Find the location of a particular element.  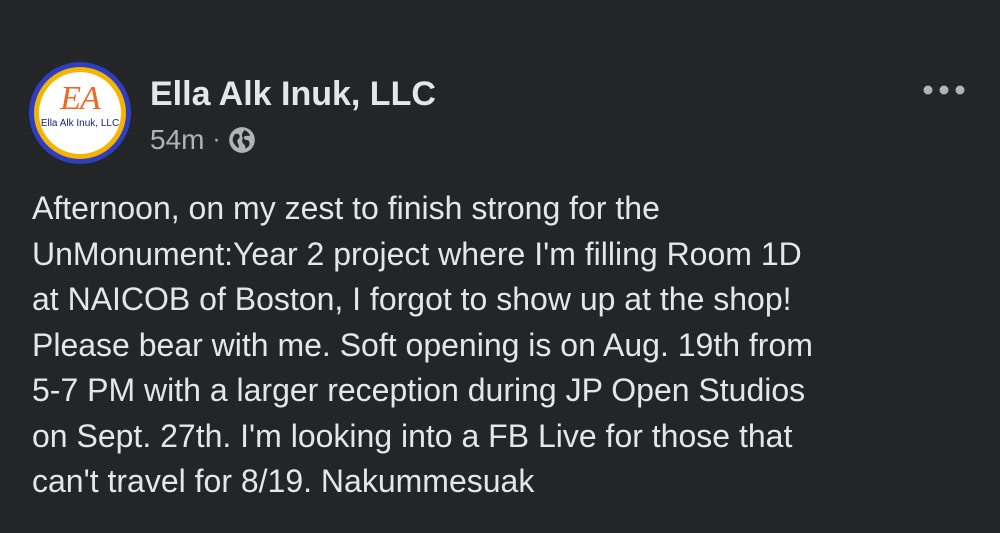

post-meta: 54m · is located at coordinates (203, 140).